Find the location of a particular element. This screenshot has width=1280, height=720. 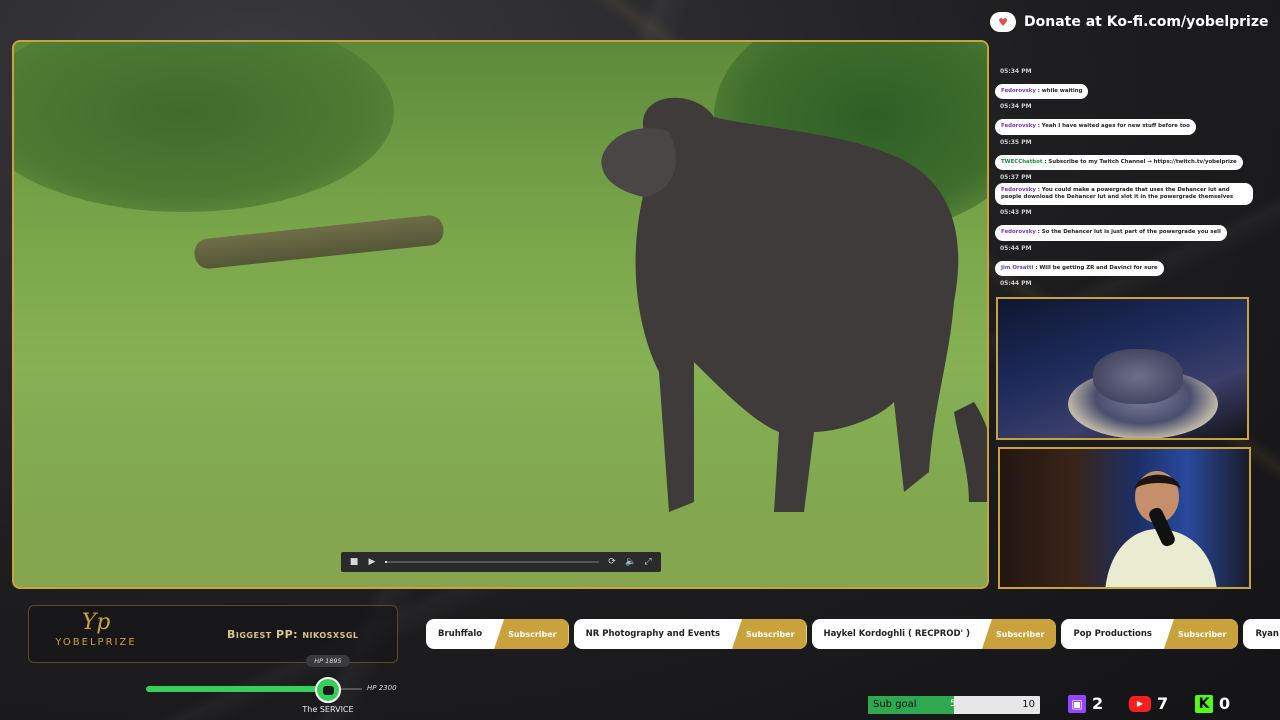

subscriber-pill: Pop Productions Subscriber is located at coordinates (1150, 634).